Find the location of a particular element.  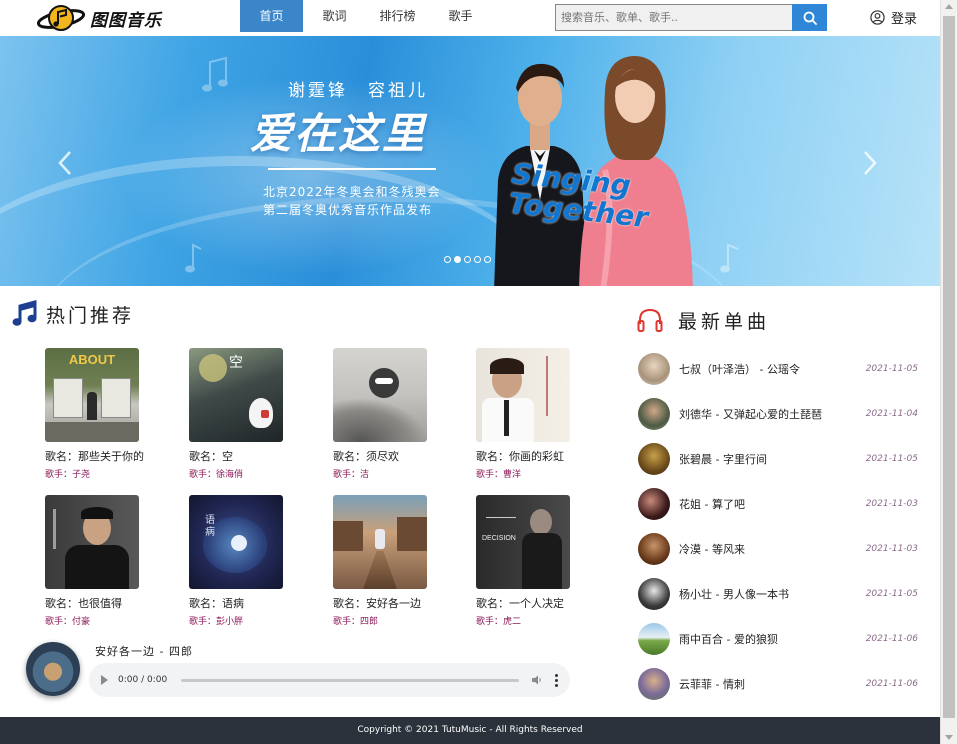

single-item: 冷漠 - 等风来 2021-11-03 is located at coordinates (778, 549).